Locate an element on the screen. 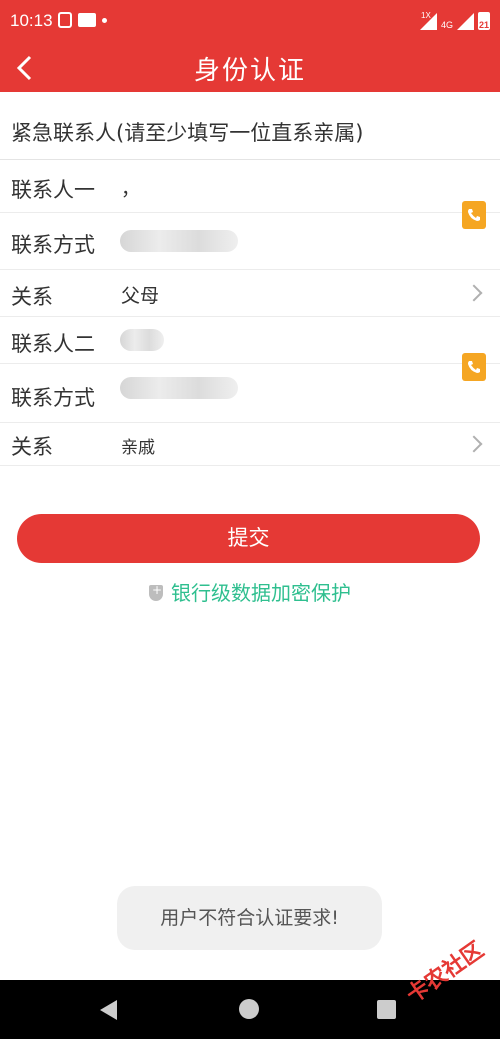 The width and height of the screenshot is (500, 1039). message-icon is located at coordinates (87, 20).